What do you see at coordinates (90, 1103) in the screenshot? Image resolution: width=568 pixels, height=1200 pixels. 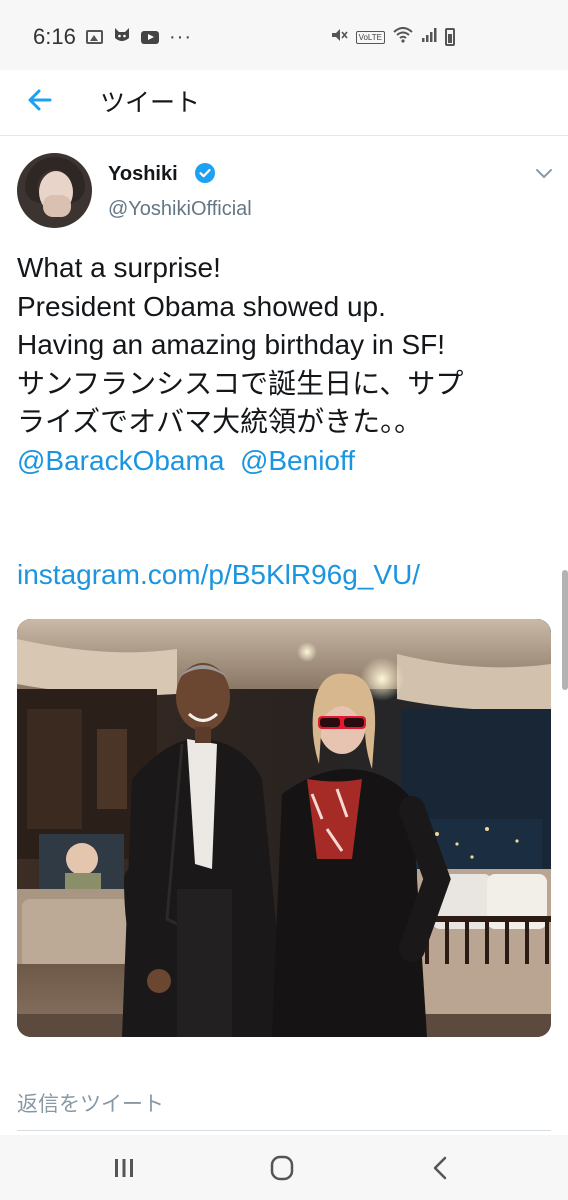 I see `reply-input: 返信をツイート` at bounding box center [90, 1103].